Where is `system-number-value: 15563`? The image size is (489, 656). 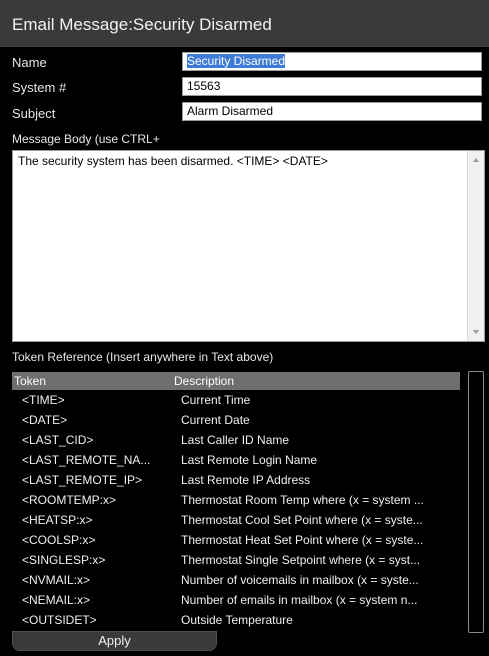
system-number-value: 15563 is located at coordinates (204, 86).